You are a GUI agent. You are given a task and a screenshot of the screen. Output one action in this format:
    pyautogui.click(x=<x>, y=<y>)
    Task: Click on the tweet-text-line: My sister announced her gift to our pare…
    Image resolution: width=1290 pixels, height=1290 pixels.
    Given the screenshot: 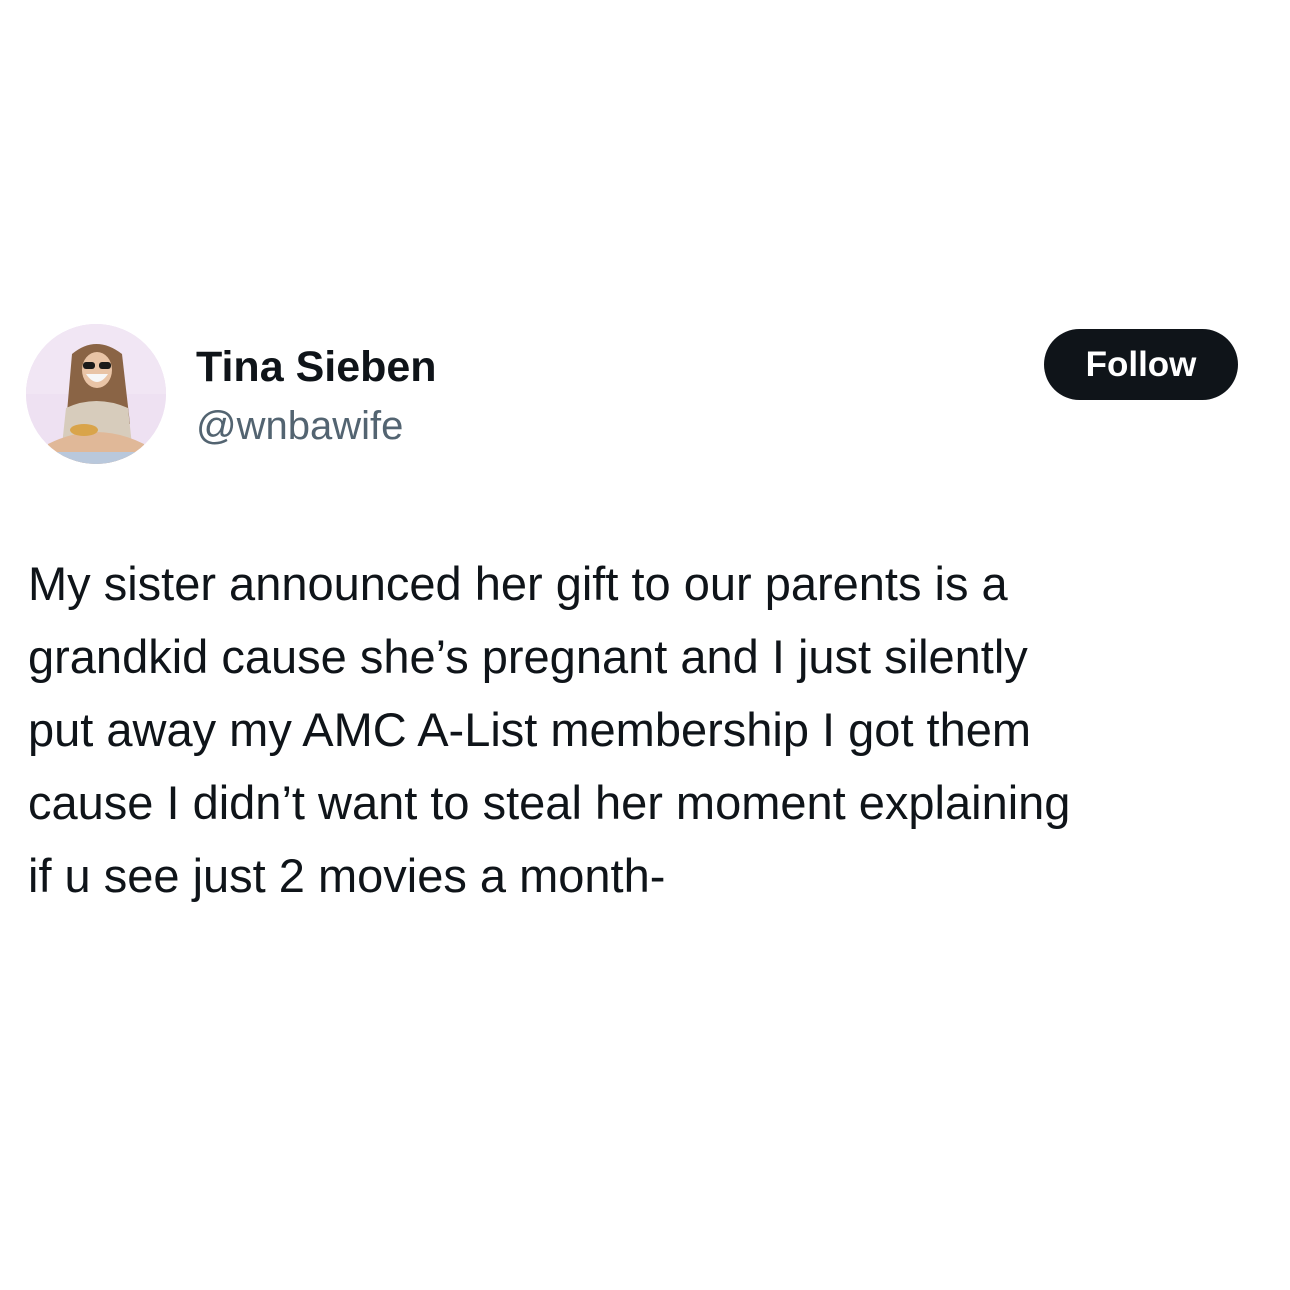 What is the action you would take?
    pyautogui.click(x=518, y=583)
    